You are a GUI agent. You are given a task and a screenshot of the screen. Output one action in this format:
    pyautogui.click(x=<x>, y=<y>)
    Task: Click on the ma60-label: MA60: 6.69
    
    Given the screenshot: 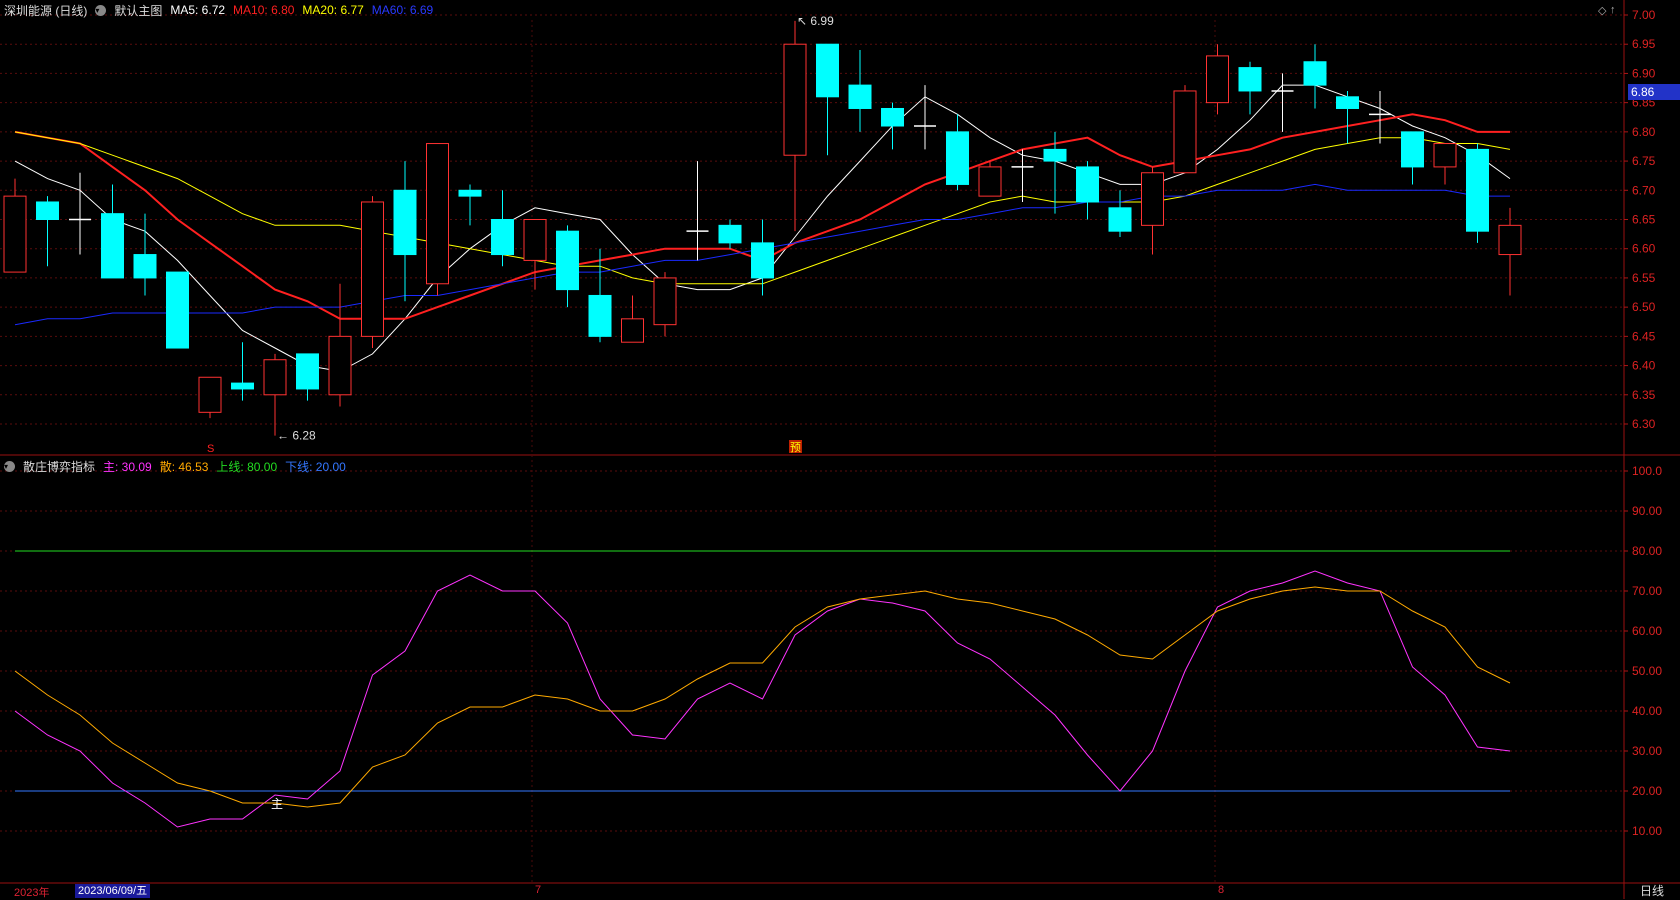 What is the action you would take?
    pyautogui.click(x=402, y=10)
    